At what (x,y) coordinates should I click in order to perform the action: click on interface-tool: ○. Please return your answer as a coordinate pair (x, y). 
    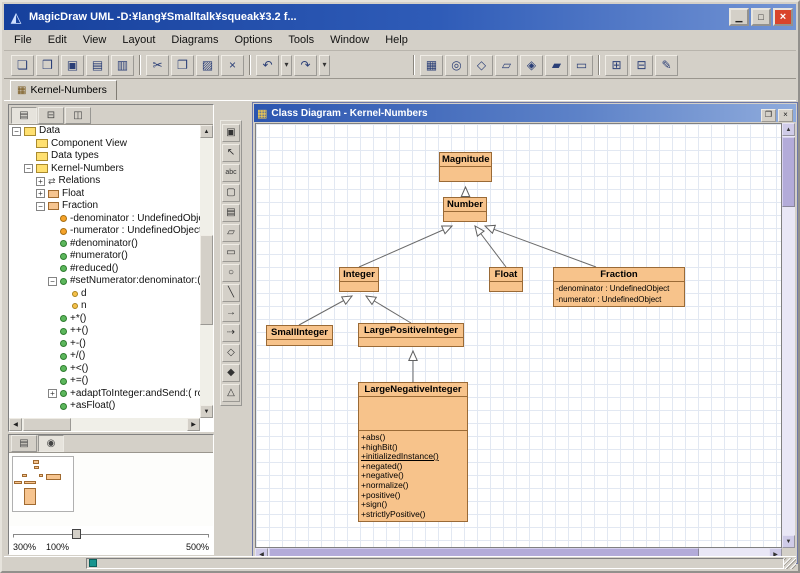
    Looking at the image, I should click on (231, 273).